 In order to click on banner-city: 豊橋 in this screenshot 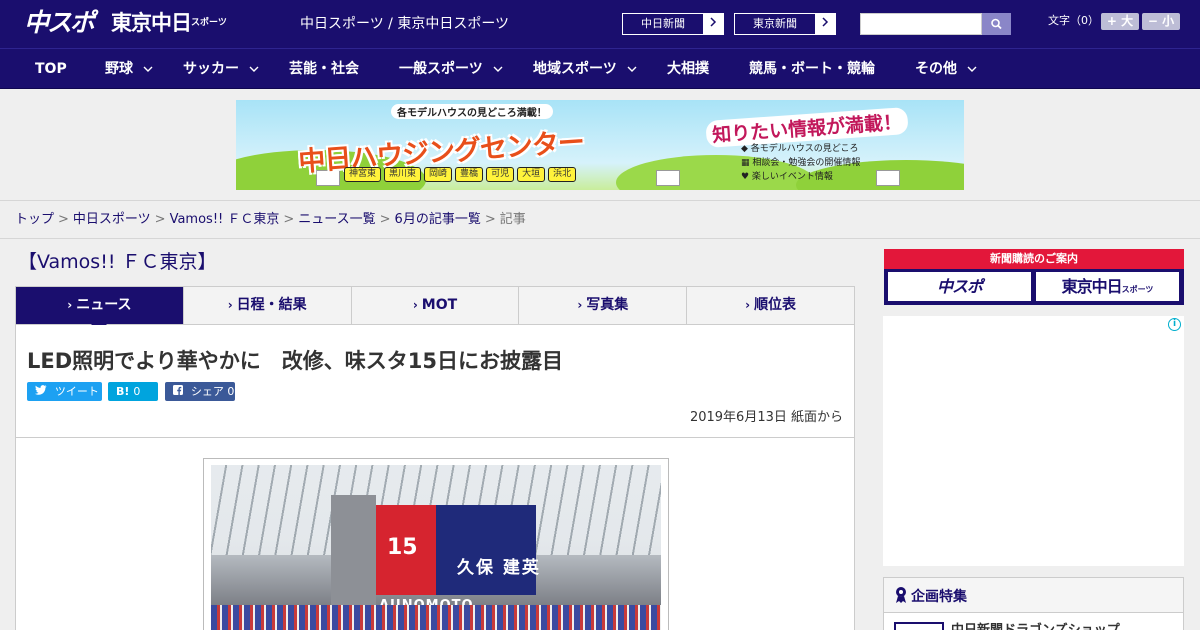, I will do `click(469, 174)`.